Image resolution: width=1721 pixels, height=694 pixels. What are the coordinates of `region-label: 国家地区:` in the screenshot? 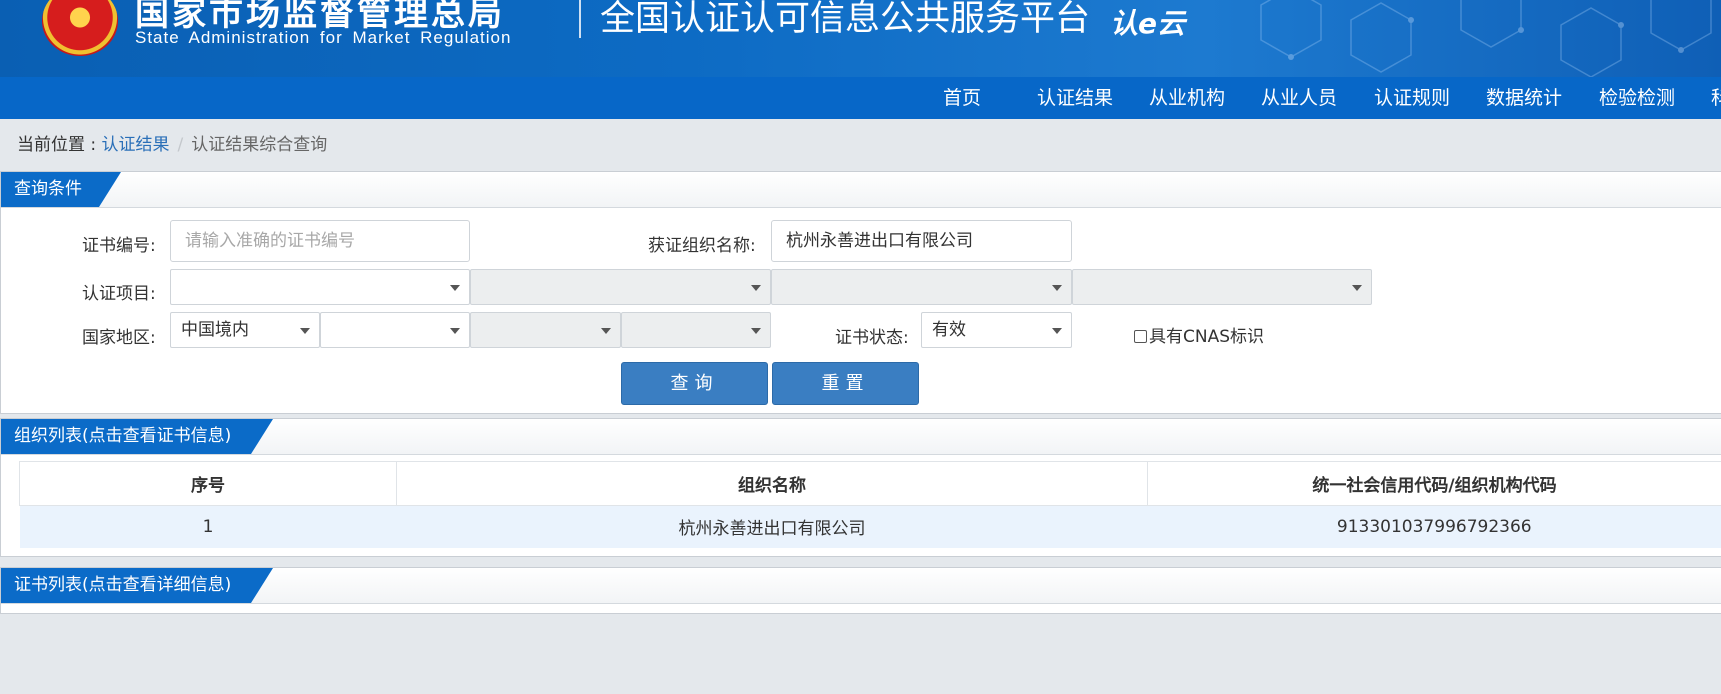 It's located at (119, 338).